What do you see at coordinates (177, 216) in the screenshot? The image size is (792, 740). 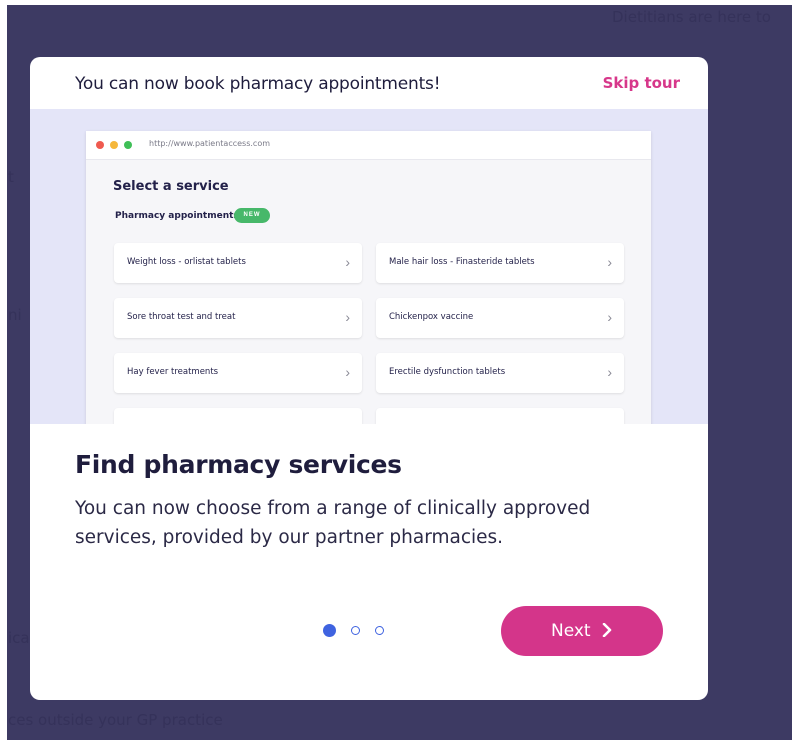 I see `illustration-subtitle: Pharmacy appointments` at bounding box center [177, 216].